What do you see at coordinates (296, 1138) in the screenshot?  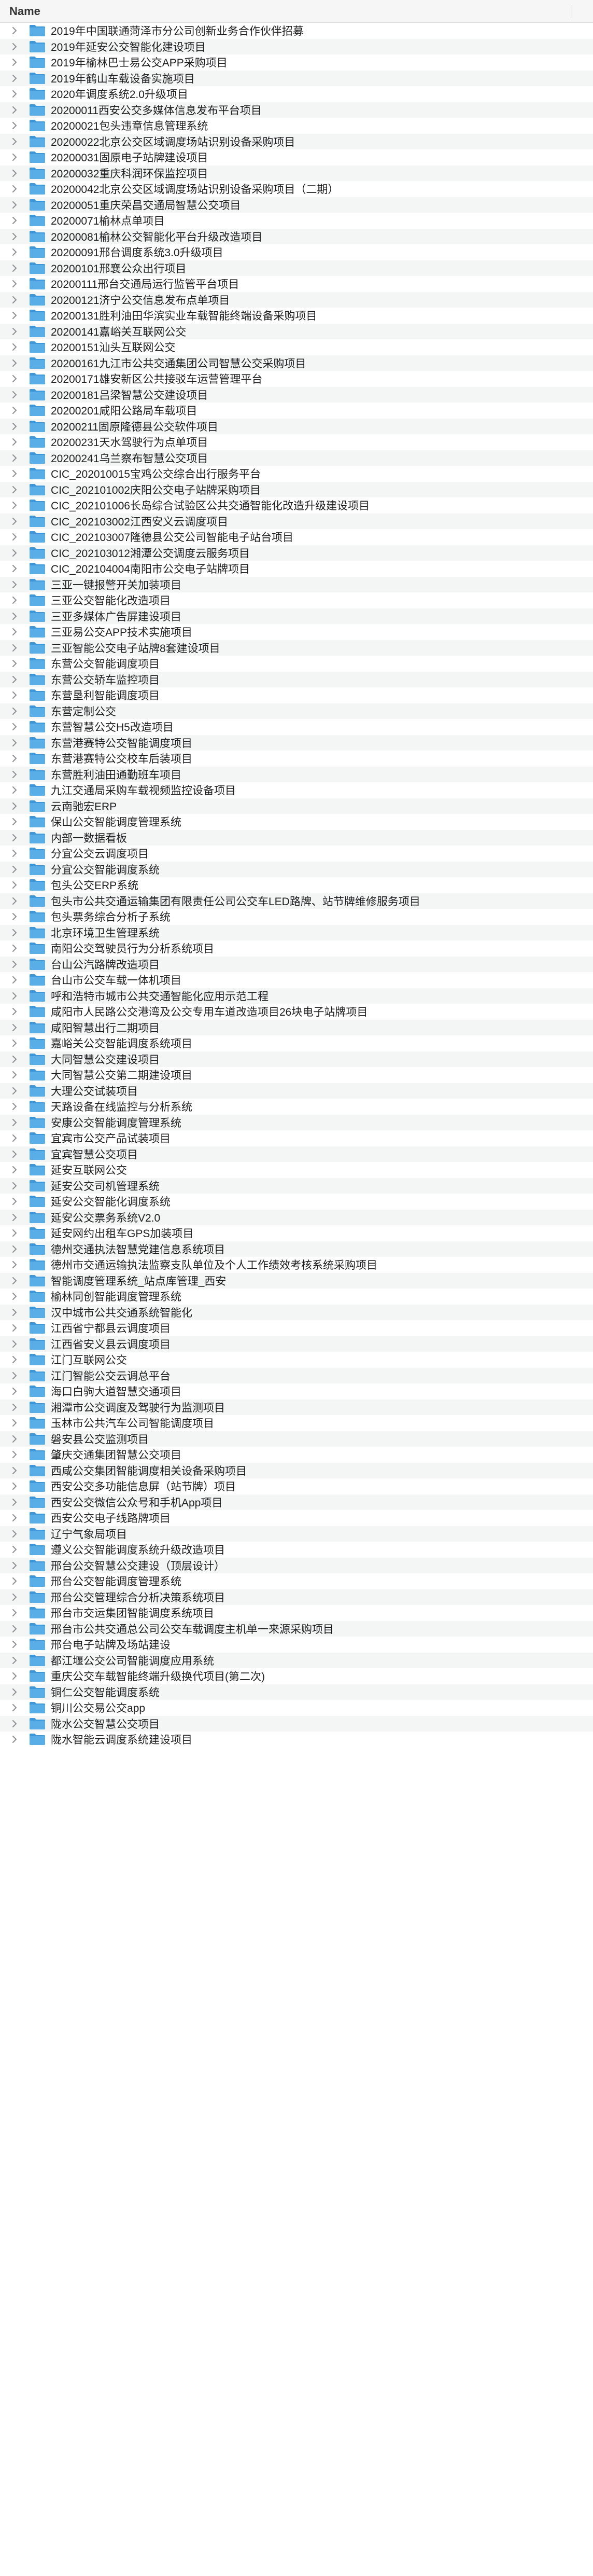 I see `folder-row: 宜宾市公交产品试装项目` at bounding box center [296, 1138].